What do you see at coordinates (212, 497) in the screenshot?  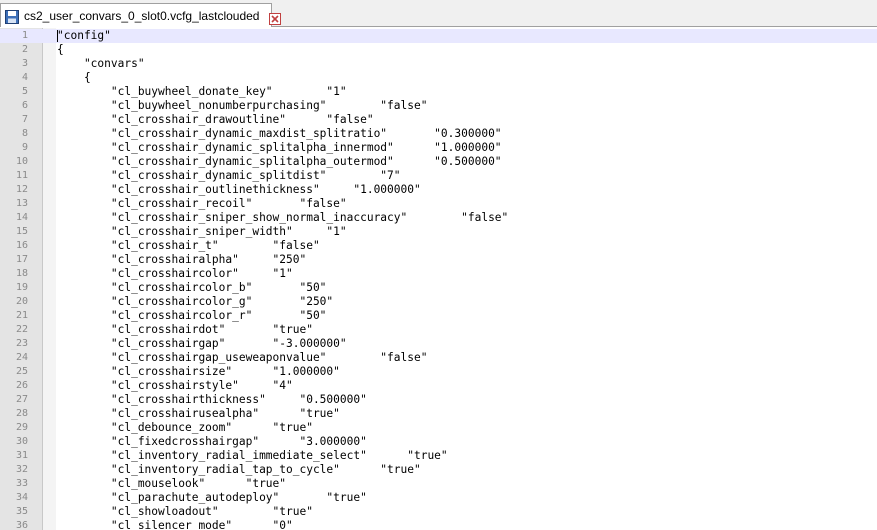 I see `code-text: "cl_parachute_autodeploy" "true"` at bounding box center [212, 497].